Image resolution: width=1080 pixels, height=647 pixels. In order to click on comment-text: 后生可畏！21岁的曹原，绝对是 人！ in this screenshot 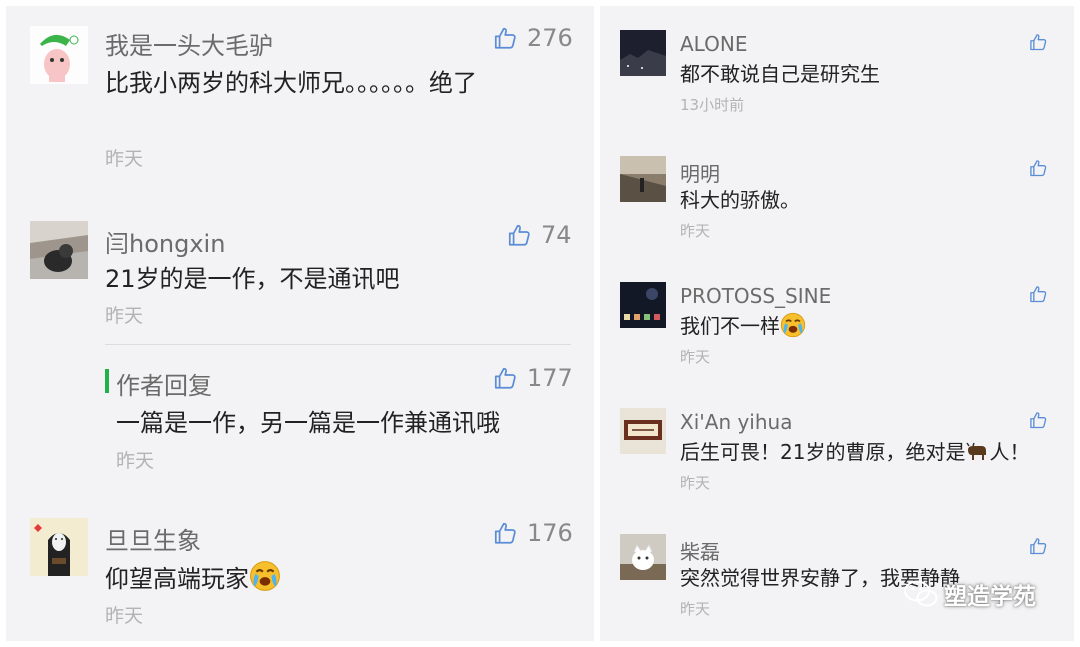, I will do `click(854, 452)`.